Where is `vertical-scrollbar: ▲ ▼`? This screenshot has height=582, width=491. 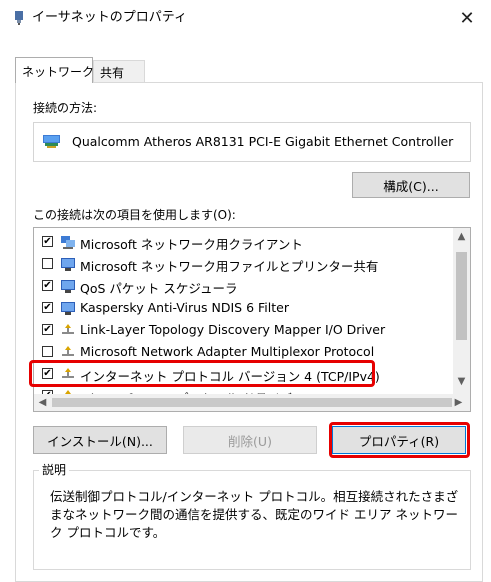 vertical-scrollbar: ▲ ▼ is located at coordinates (461, 311).